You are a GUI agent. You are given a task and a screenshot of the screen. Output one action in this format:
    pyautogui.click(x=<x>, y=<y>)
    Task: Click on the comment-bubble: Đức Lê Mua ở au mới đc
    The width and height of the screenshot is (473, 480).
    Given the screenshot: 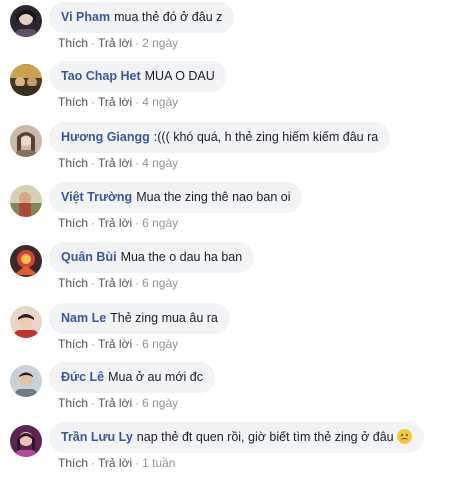 What is the action you would take?
    pyautogui.click(x=132, y=377)
    